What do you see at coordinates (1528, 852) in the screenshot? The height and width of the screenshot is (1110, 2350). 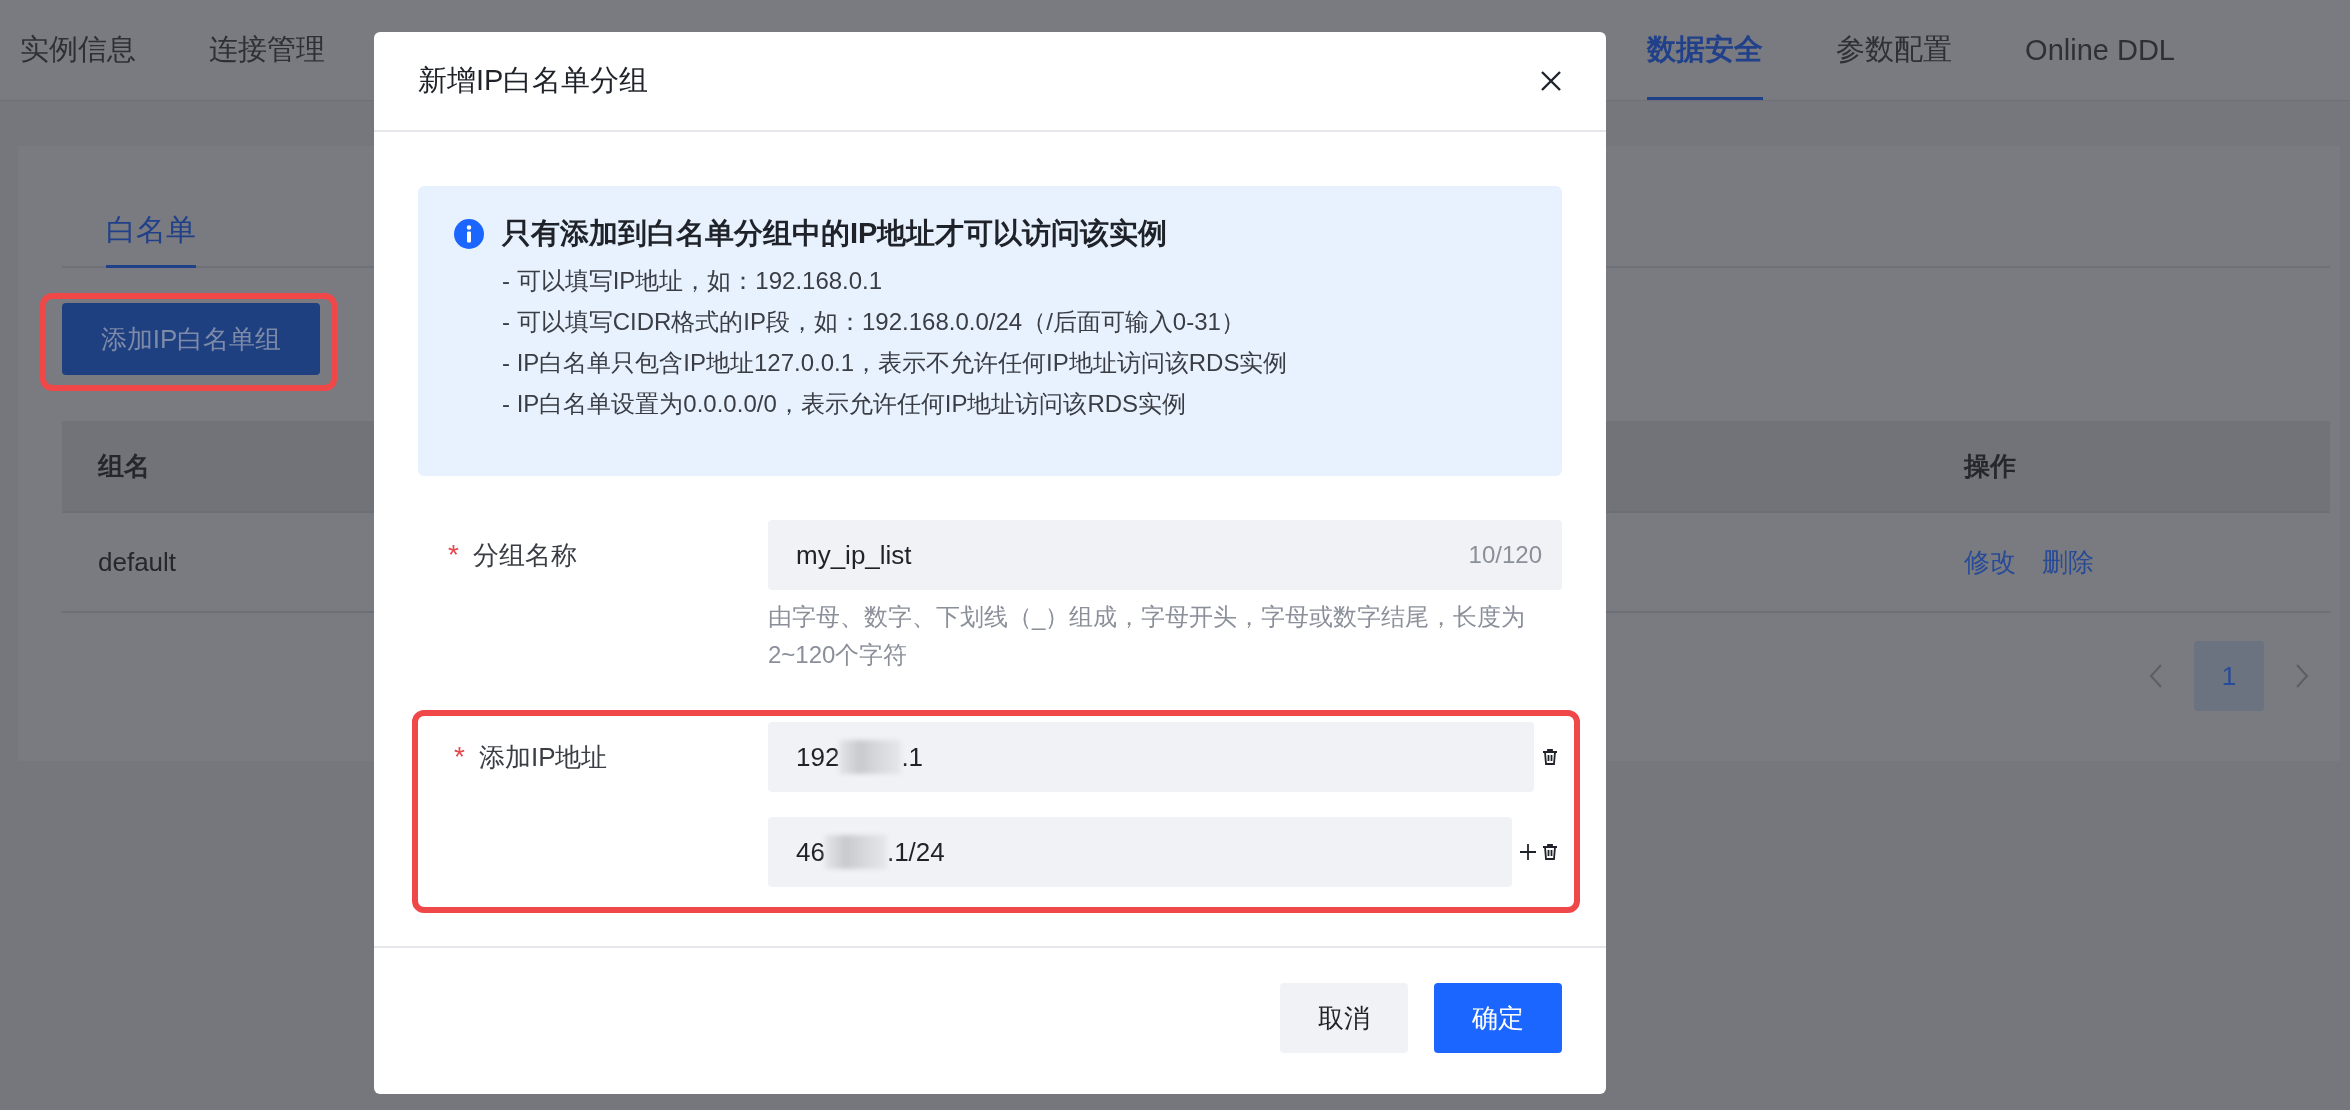 I see `plus-icon` at bounding box center [1528, 852].